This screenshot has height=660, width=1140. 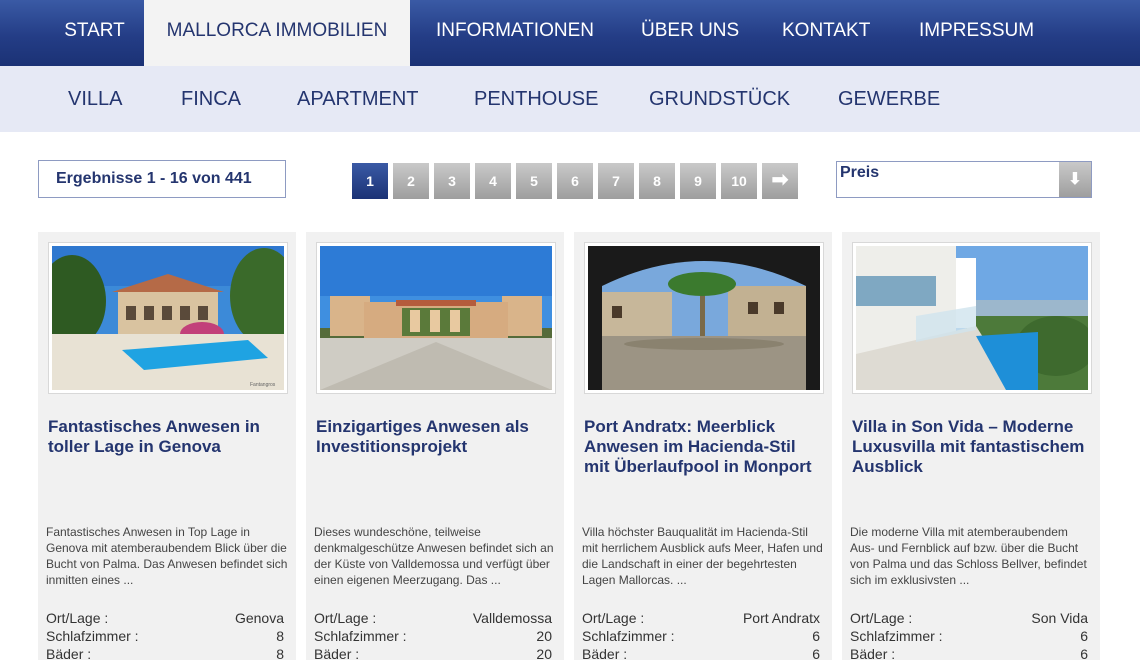 What do you see at coordinates (964, 179) in the screenshot?
I see `sort-select: Preis ⬇` at bounding box center [964, 179].